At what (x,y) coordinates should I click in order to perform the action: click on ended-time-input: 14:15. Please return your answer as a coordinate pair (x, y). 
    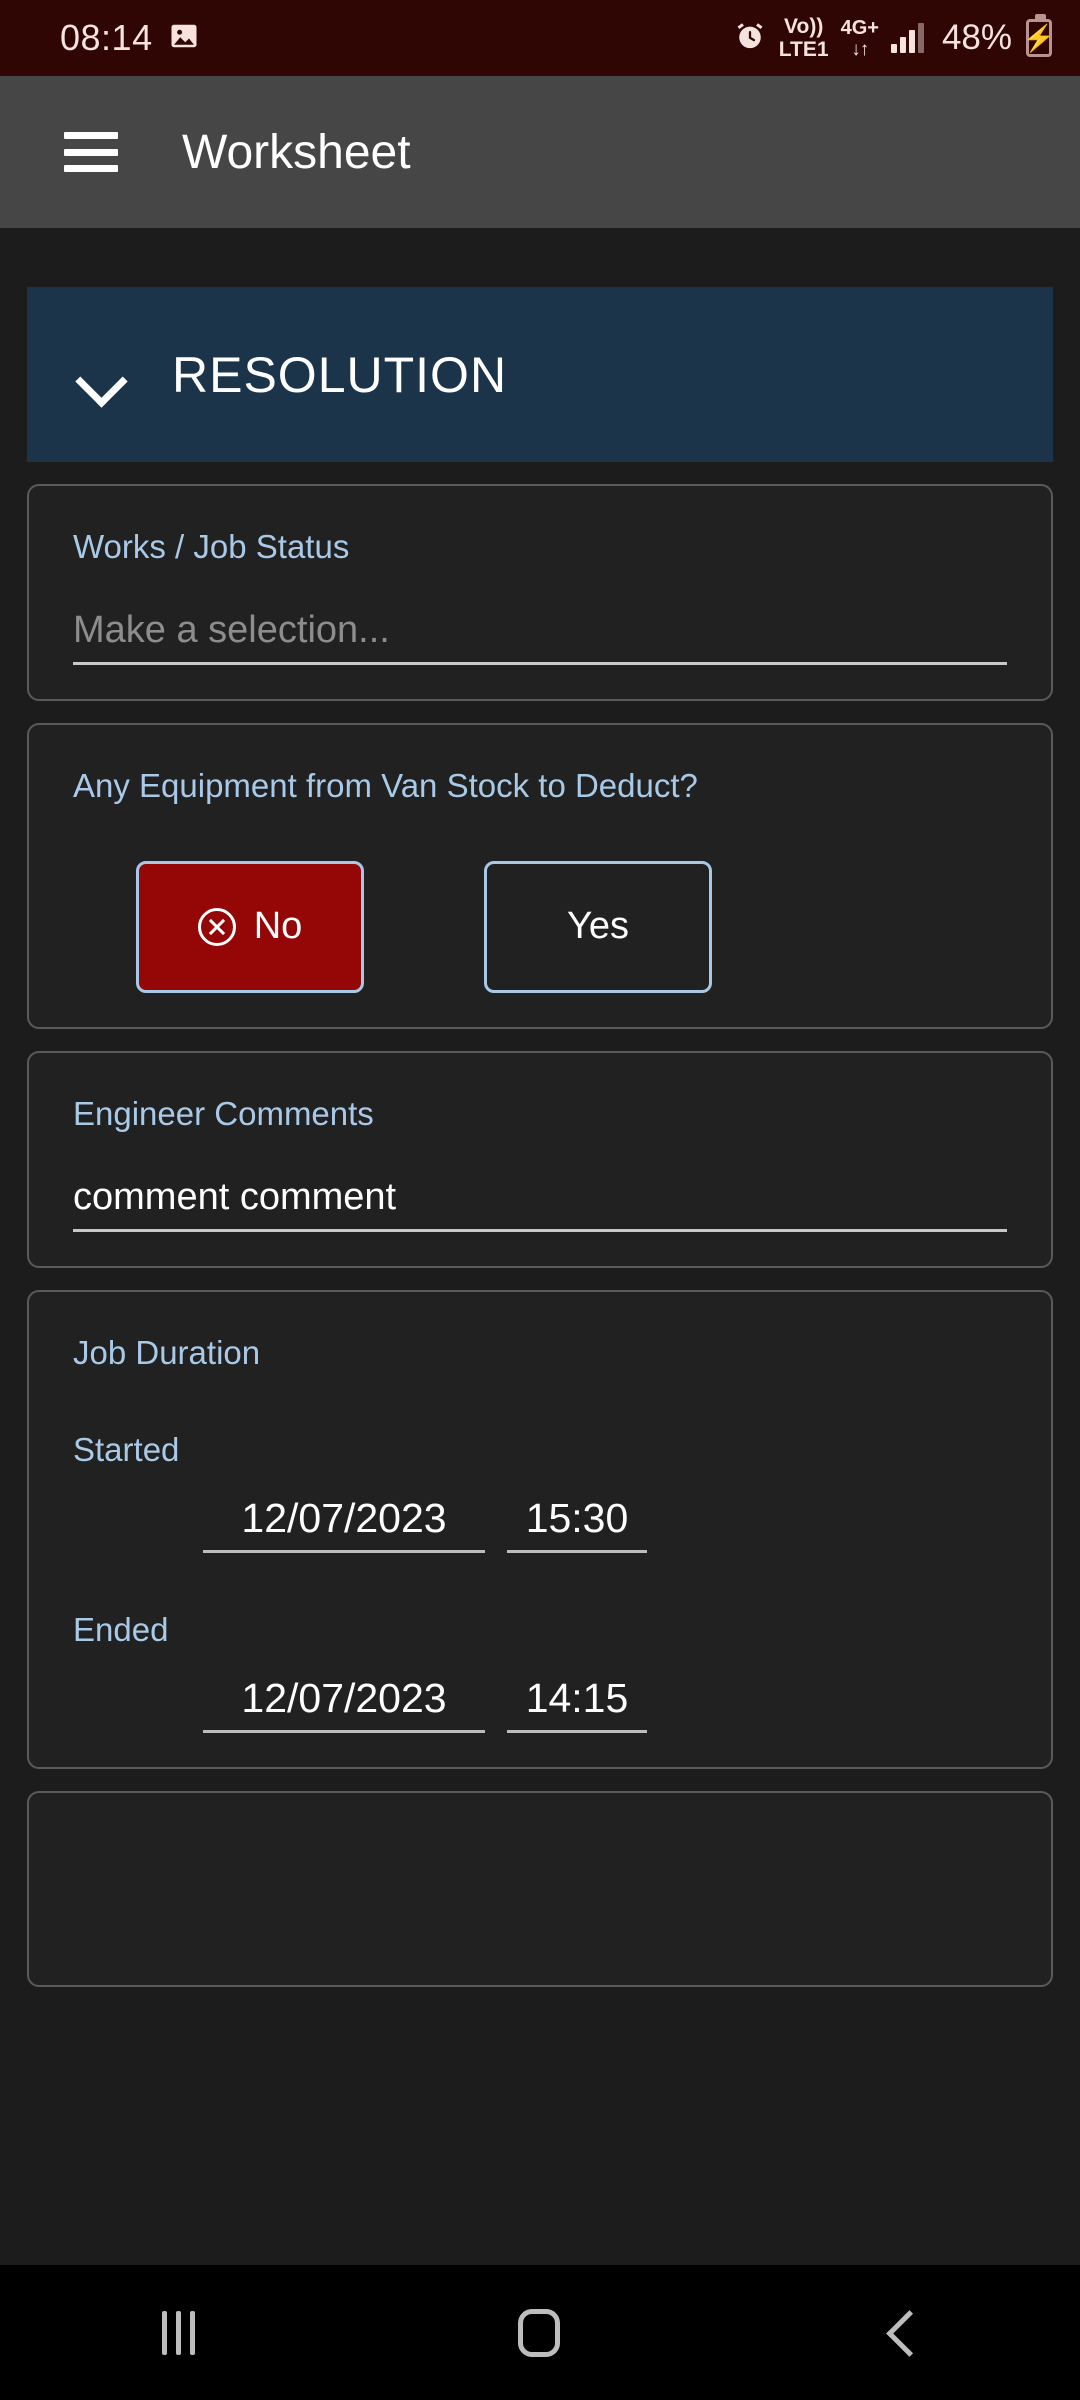
    Looking at the image, I should click on (577, 1704).